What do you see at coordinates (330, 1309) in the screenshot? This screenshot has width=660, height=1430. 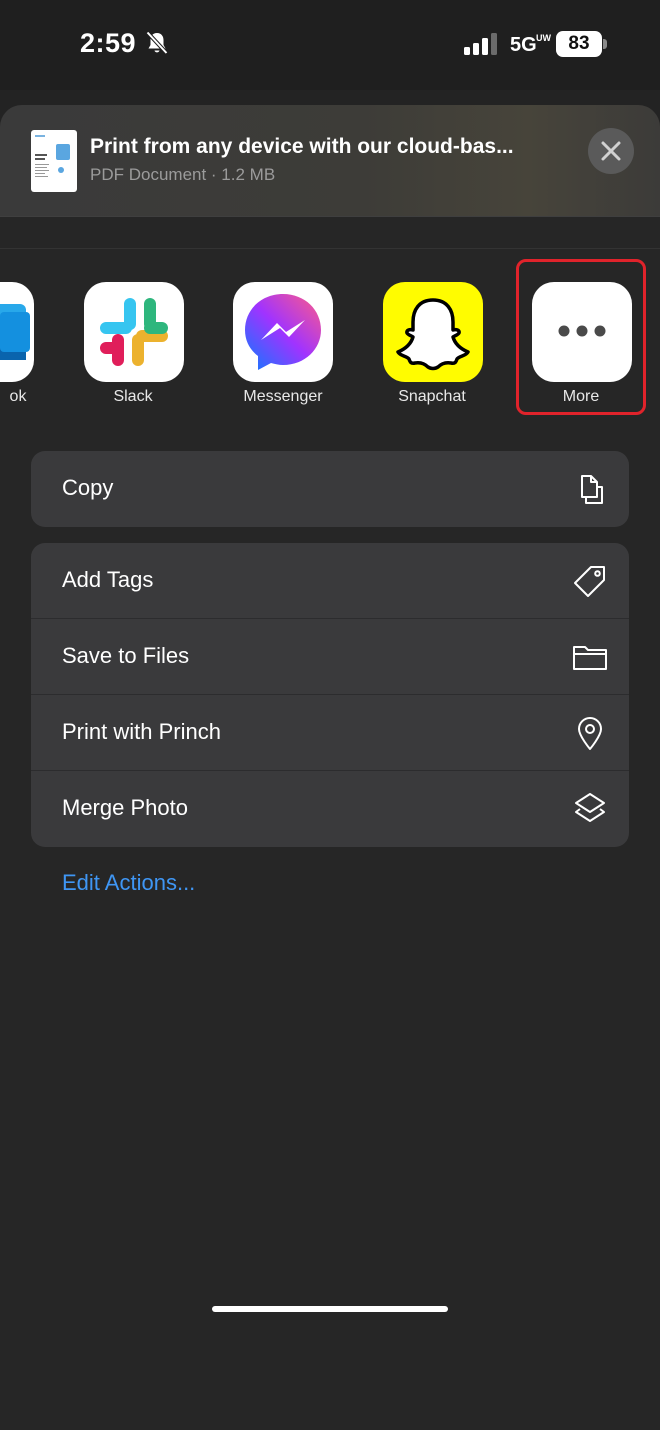 I see `home-indicator` at bounding box center [330, 1309].